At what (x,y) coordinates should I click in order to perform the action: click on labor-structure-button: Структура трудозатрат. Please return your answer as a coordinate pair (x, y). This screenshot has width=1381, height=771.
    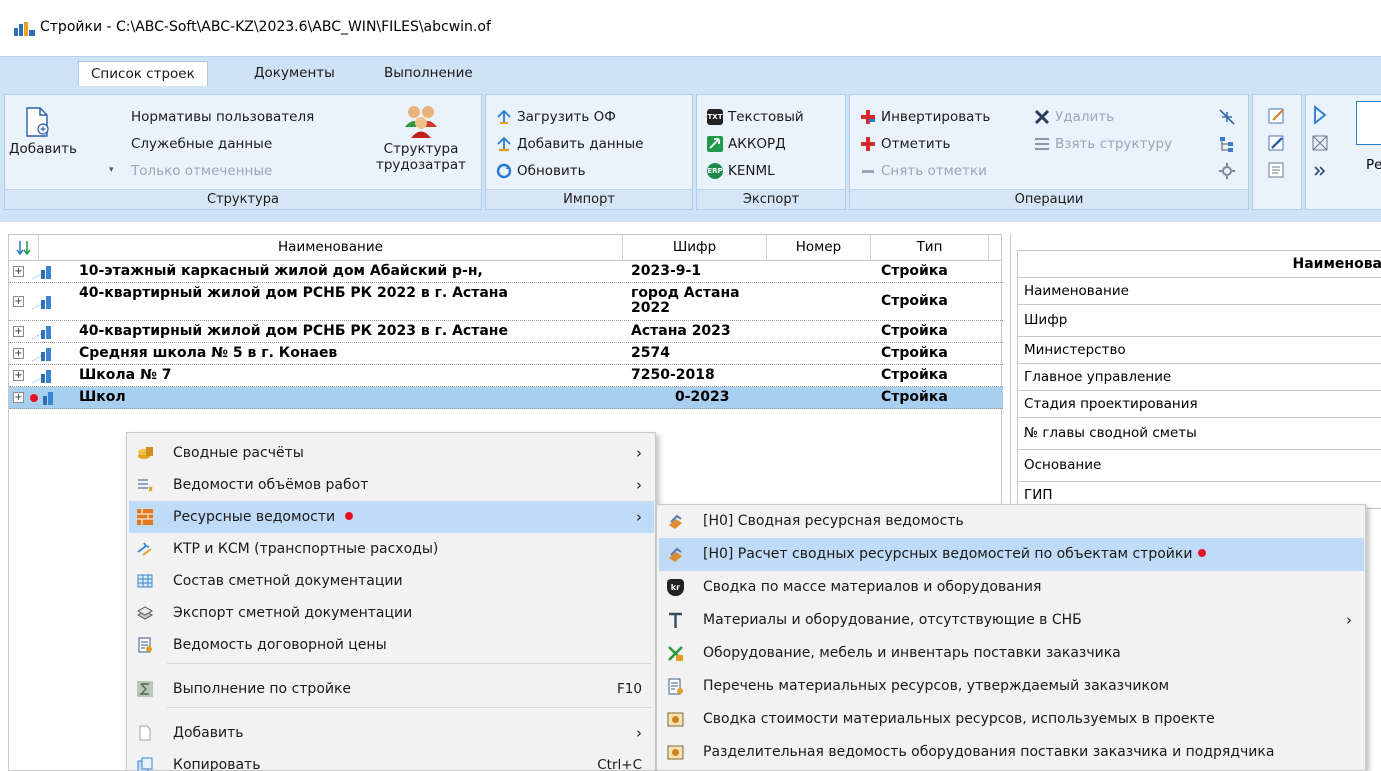
    Looking at the image, I should click on (421, 141).